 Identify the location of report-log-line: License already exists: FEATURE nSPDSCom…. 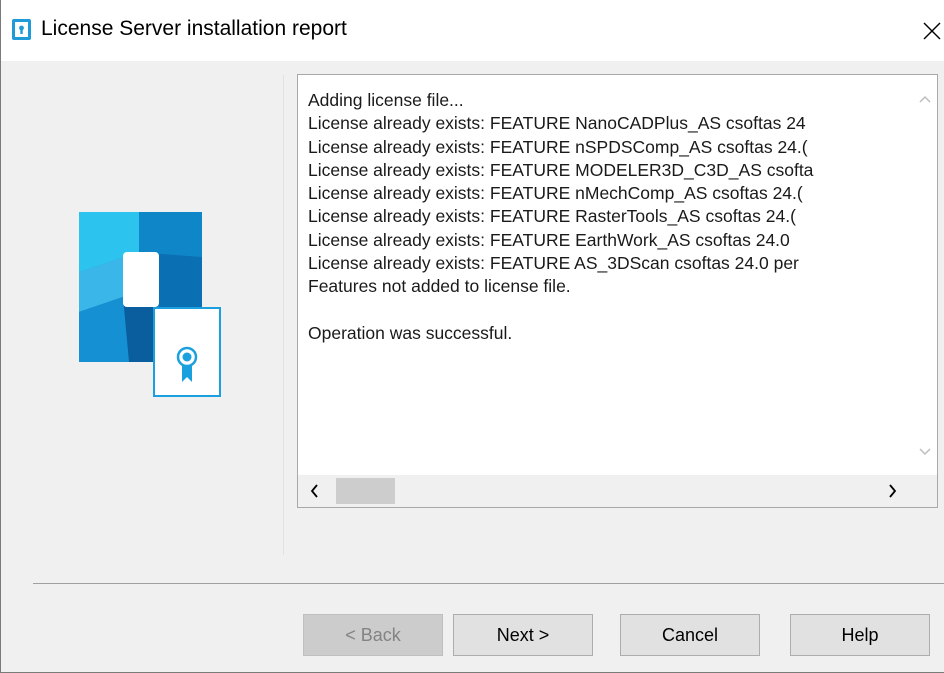
(558, 146).